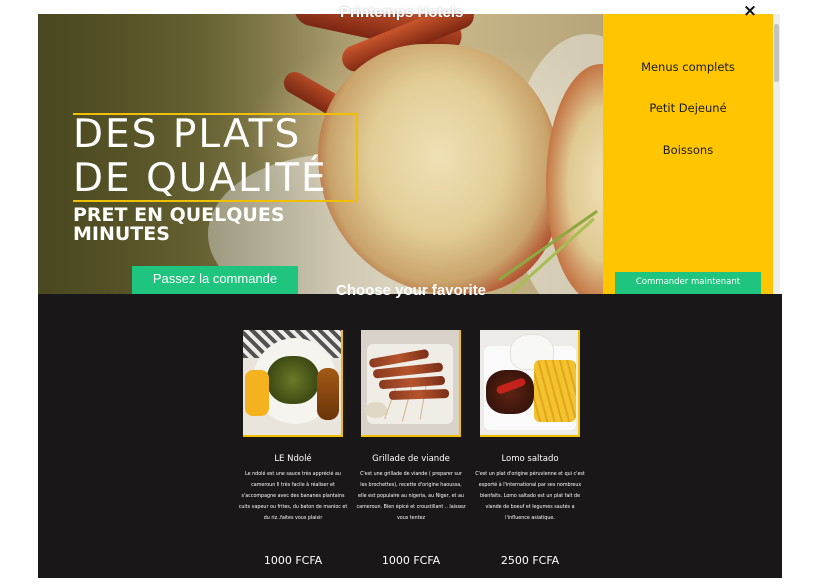 The image size is (819, 586). What do you see at coordinates (776, 53) in the screenshot?
I see `scrollbar-thumb` at bounding box center [776, 53].